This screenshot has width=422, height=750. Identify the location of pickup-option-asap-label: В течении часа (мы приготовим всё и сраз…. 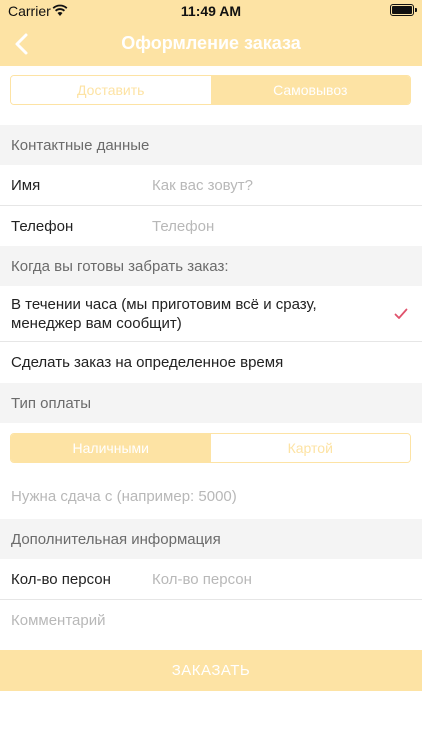
(164, 314).